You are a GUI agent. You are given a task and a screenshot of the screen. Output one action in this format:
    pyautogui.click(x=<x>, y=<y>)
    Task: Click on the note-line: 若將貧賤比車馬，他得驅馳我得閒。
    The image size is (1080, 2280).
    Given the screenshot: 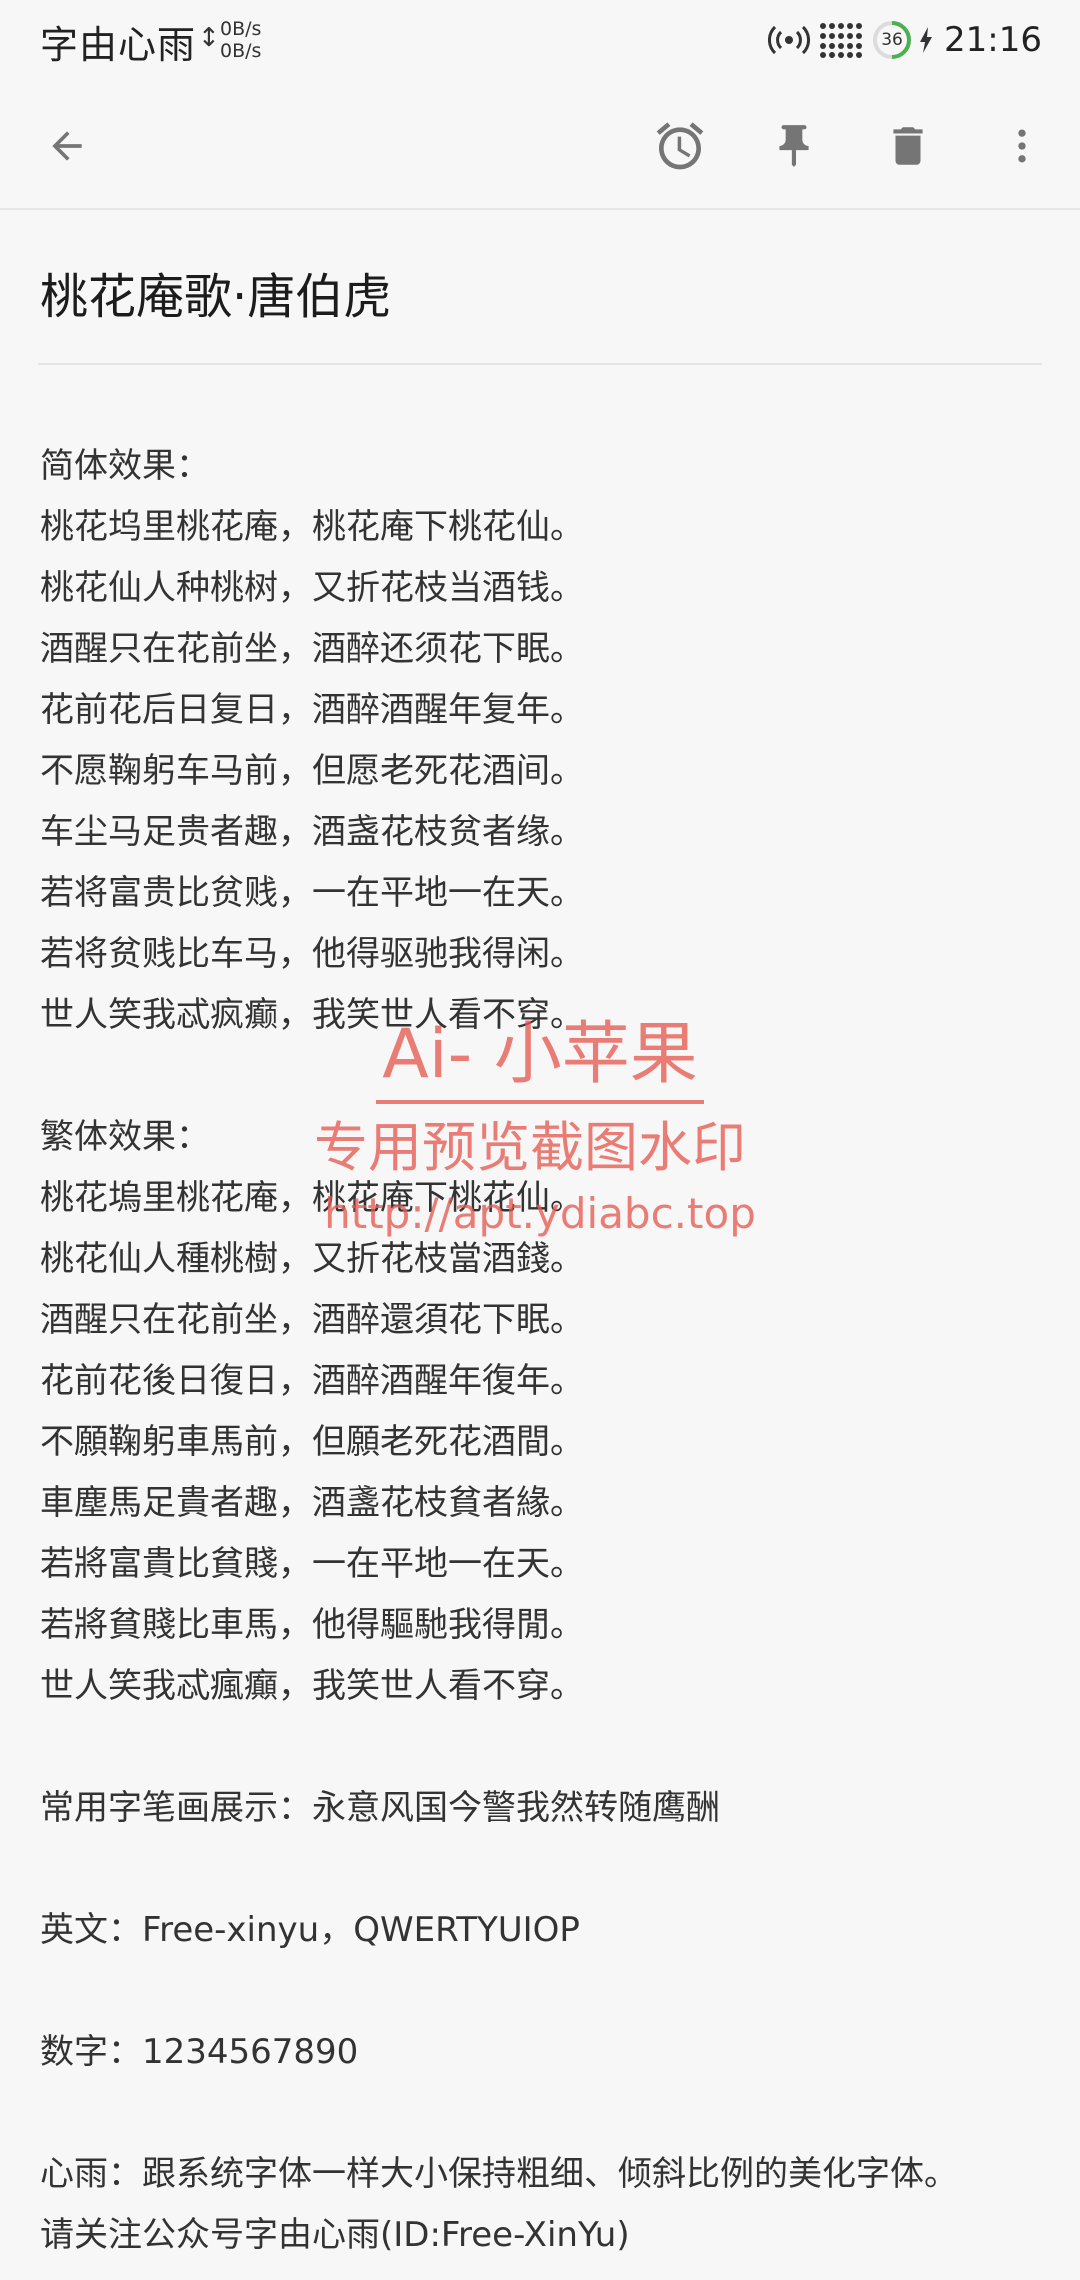 What is the action you would take?
    pyautogui.click(x=312, y=1625)
    